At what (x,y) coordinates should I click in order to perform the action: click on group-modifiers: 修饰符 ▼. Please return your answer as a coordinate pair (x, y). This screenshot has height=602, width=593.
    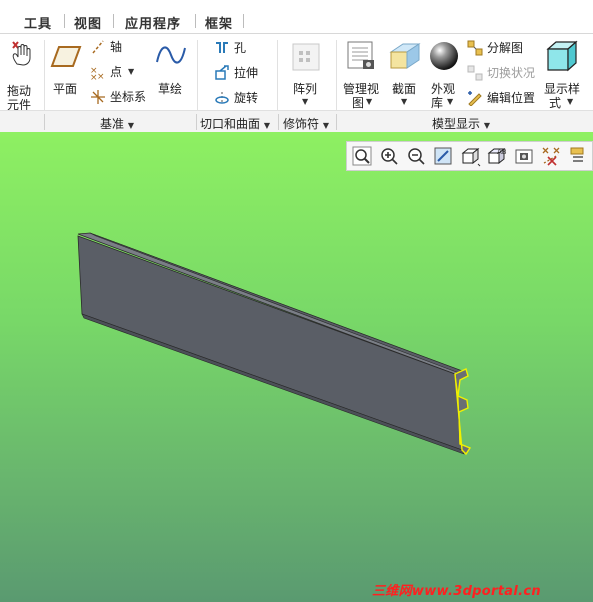
    Looking at the image, I should click on (306, 123).